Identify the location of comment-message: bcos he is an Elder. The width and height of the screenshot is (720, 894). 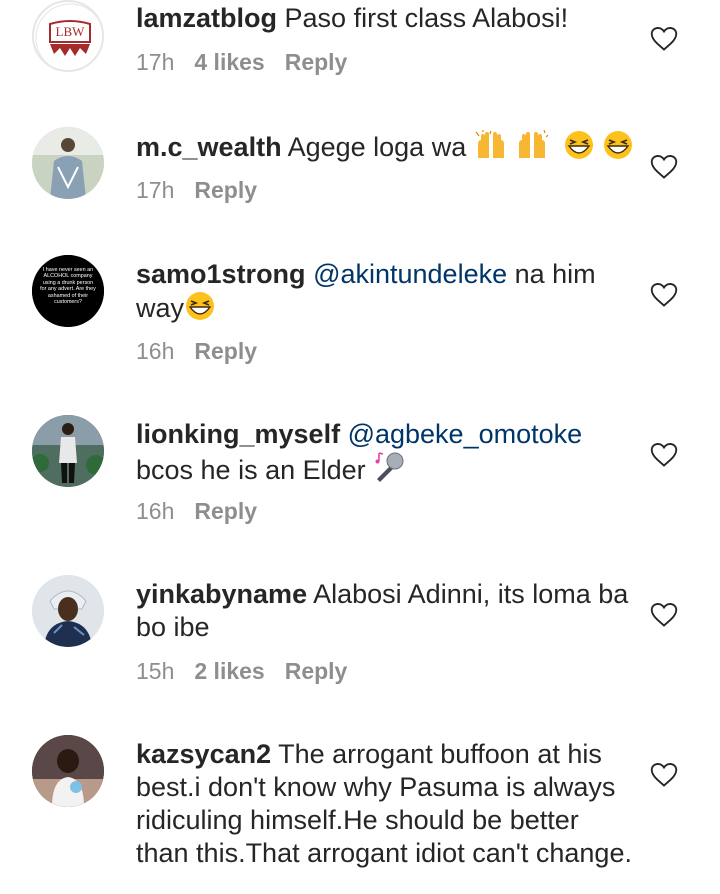
(251, 470).